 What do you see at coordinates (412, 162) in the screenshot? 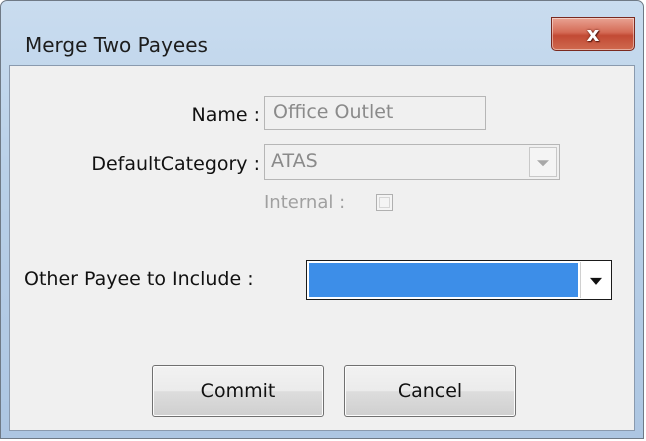
I see `default-category-select: ATAS` at bounding box center [412, 162].